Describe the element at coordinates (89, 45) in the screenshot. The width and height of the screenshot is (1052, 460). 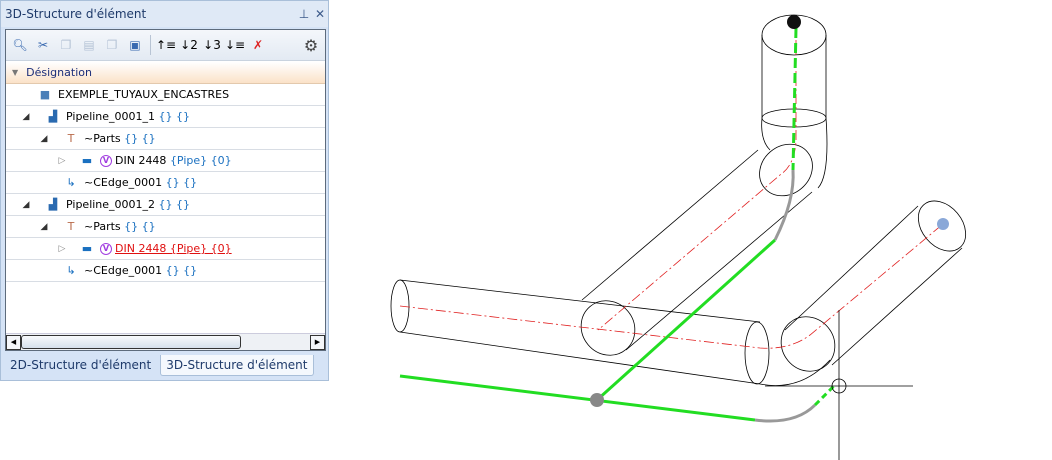
I see `paste-icon: ▤` at that location.